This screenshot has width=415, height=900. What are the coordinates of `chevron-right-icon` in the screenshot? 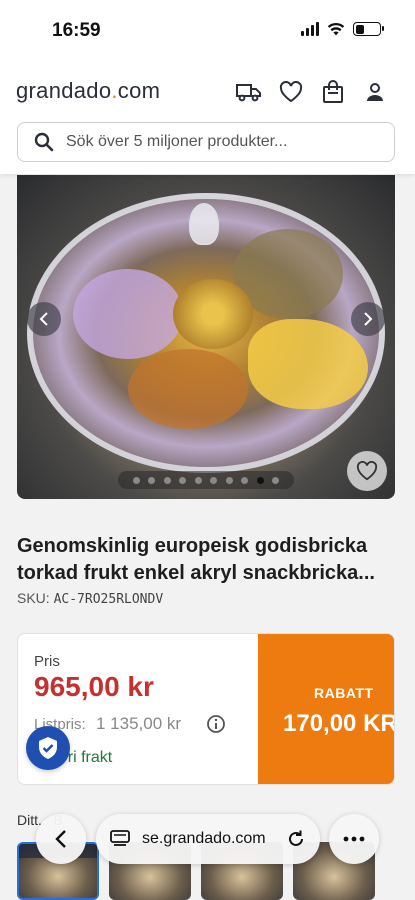 It's located at (368, 319).